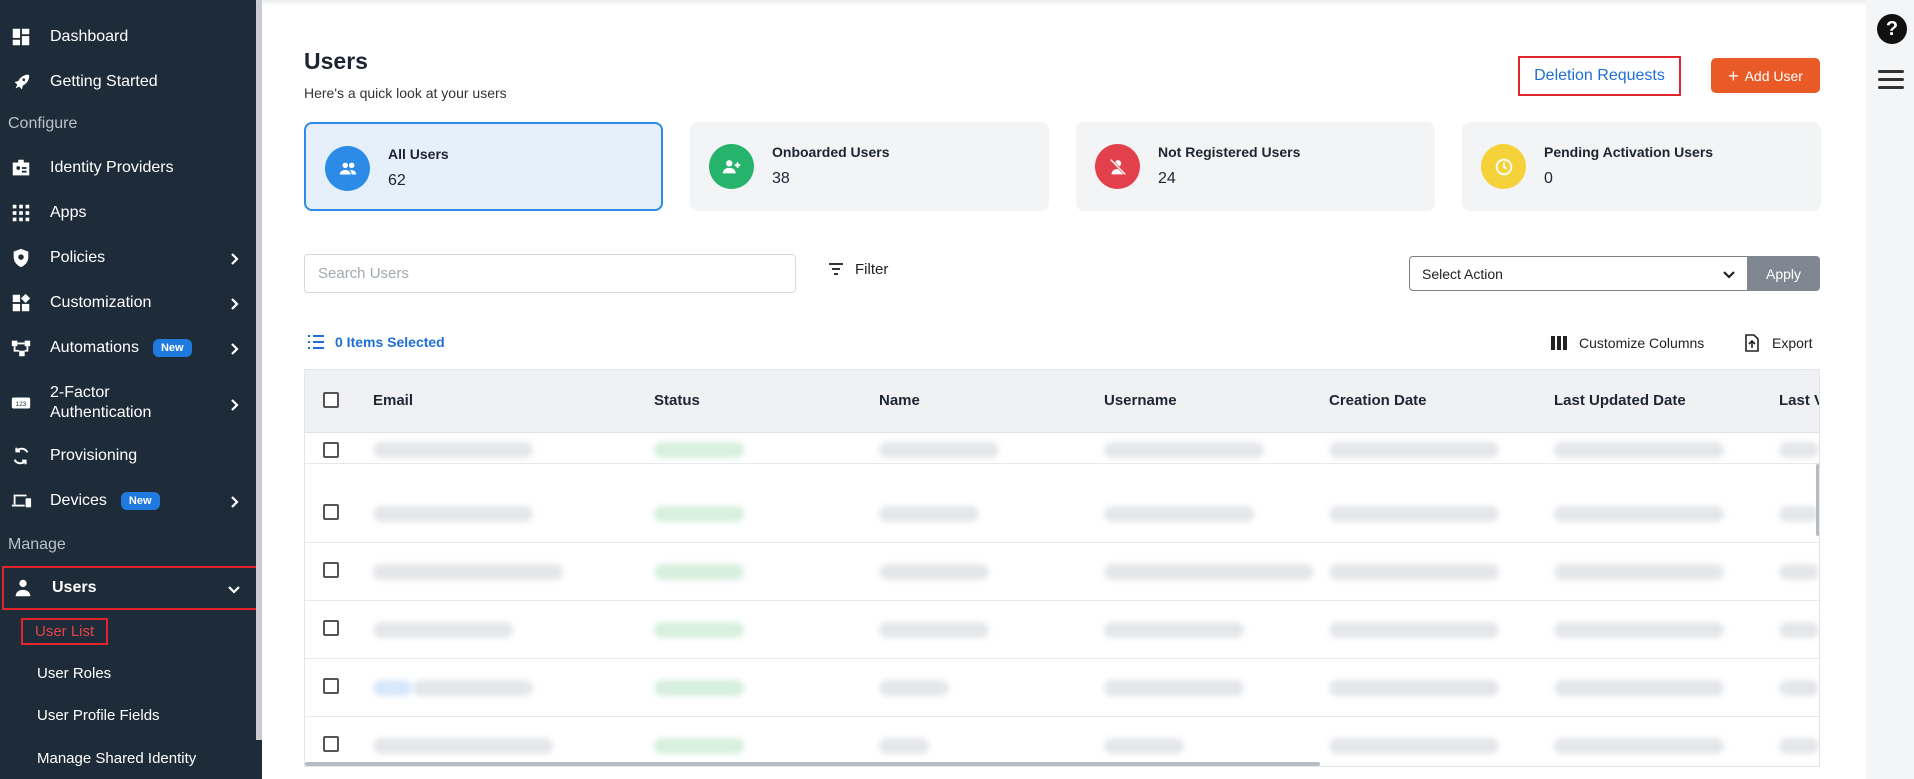 The width and height of the screenshot is (1914, 779). I want to click on subnav-user-profile-fields: User Profile Fields, so click(98, 715).